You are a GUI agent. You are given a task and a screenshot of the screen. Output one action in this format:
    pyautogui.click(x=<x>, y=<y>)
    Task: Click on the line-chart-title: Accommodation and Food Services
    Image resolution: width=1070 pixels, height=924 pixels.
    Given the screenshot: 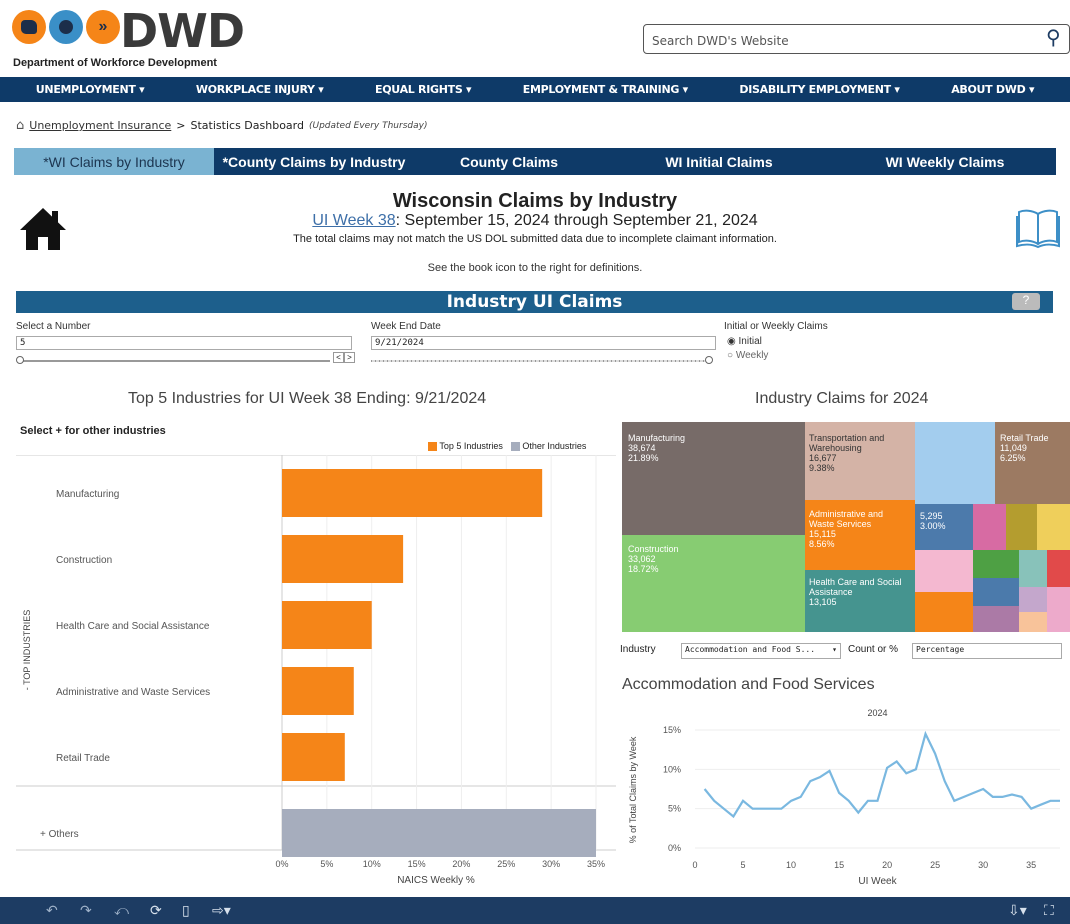 What is the action you would take?
    pyautogui.click(x=748, y=684)
    